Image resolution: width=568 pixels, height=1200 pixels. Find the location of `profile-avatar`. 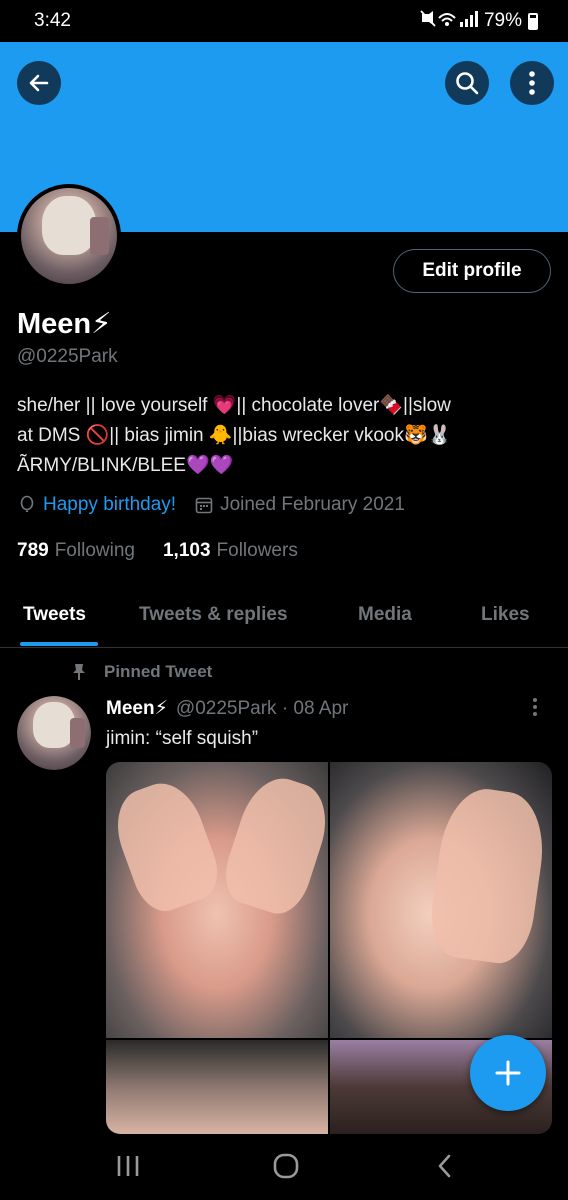

profile-avatar is located at coordinates (69, 236).